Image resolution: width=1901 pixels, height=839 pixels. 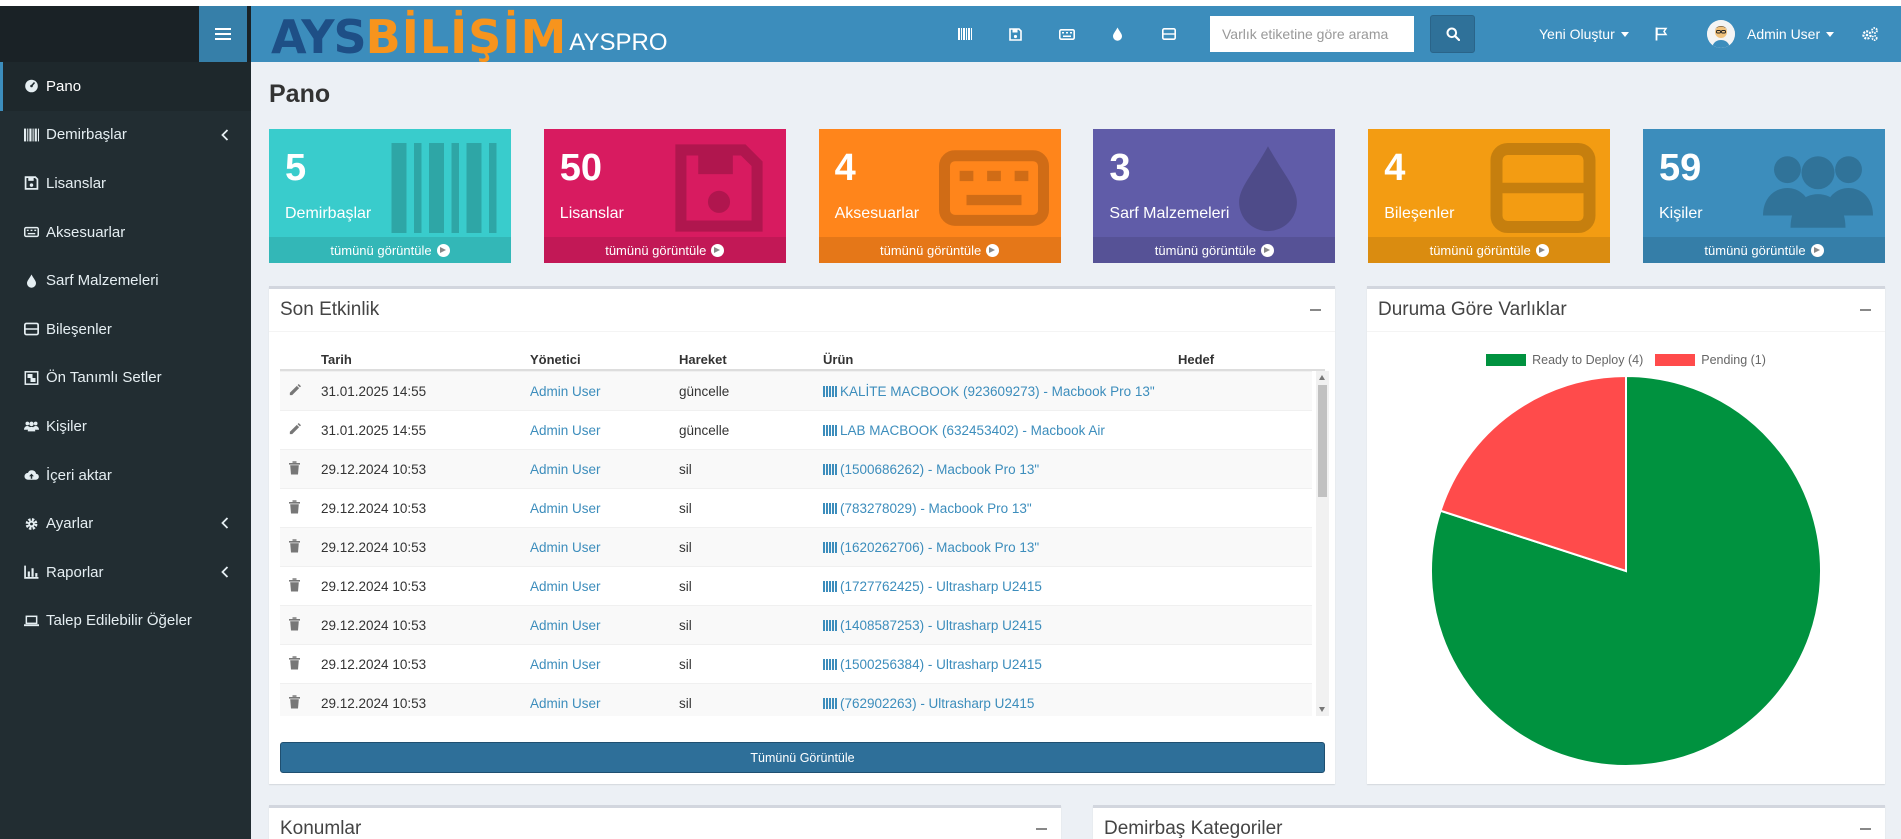 I want to click on sidebar-item-barcode: Demirbaşlar, so click(x=125, y=135).